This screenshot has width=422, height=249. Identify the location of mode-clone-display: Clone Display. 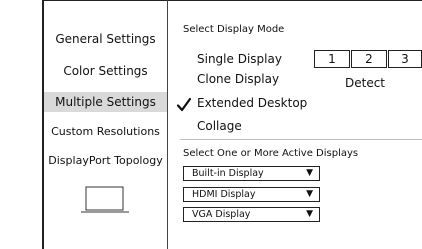
(238, 79).